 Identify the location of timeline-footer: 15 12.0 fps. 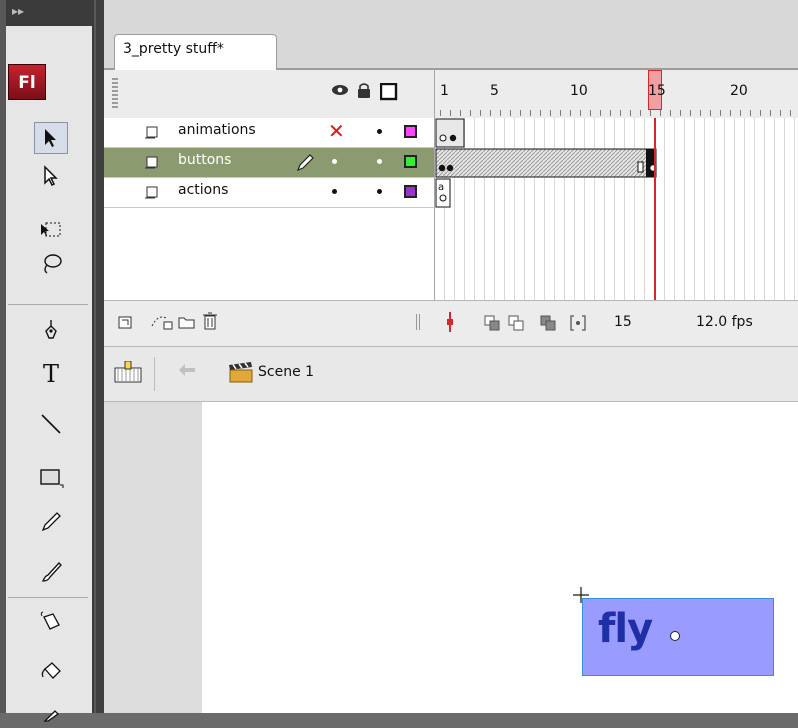
(451, 323).